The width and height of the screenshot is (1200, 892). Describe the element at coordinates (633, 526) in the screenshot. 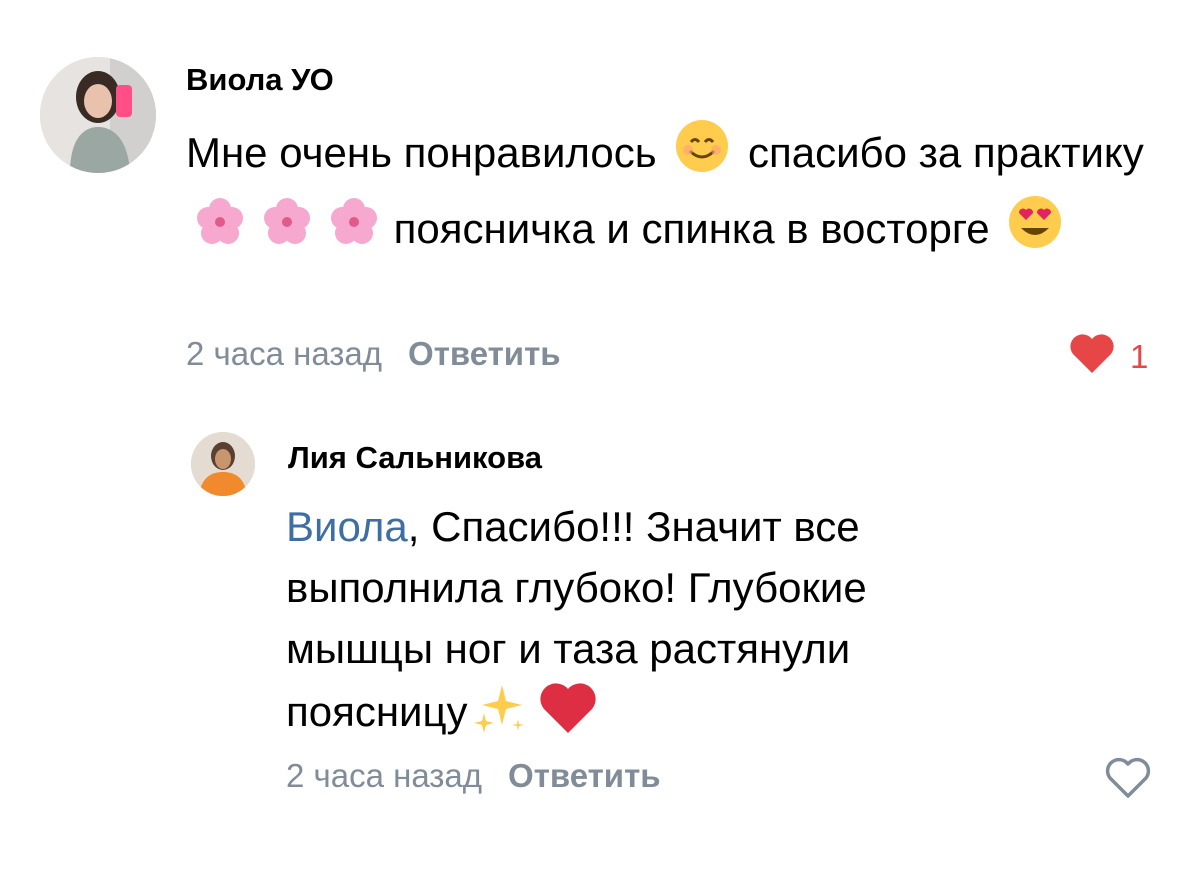

I see `comment-text-line-1: , Спасибо!!! Значит все` at that location.